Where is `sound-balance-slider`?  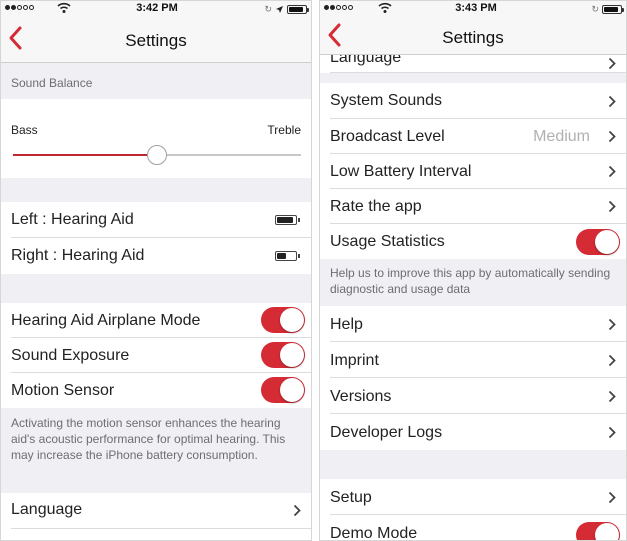
sound-balance-slider is located at coordinates (157, 155).